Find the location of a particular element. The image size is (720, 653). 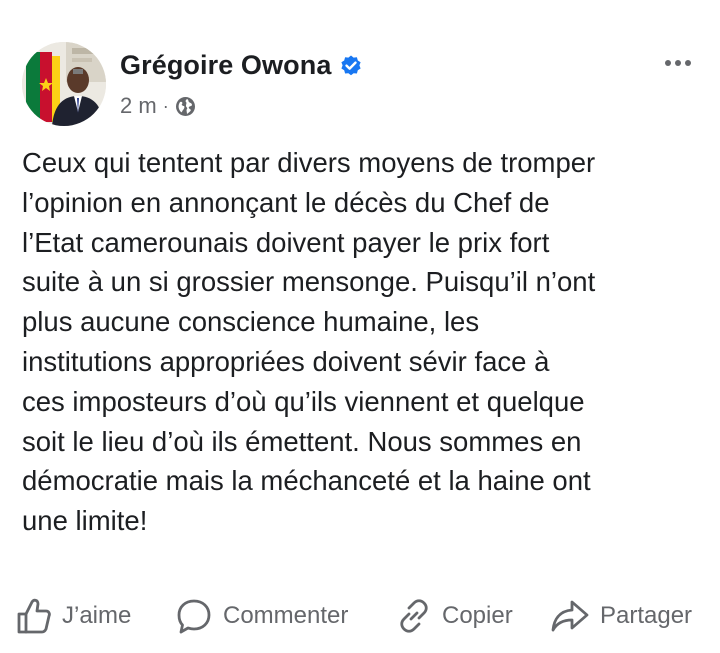

like-label: J’aime is located at coordinates (97, 615).